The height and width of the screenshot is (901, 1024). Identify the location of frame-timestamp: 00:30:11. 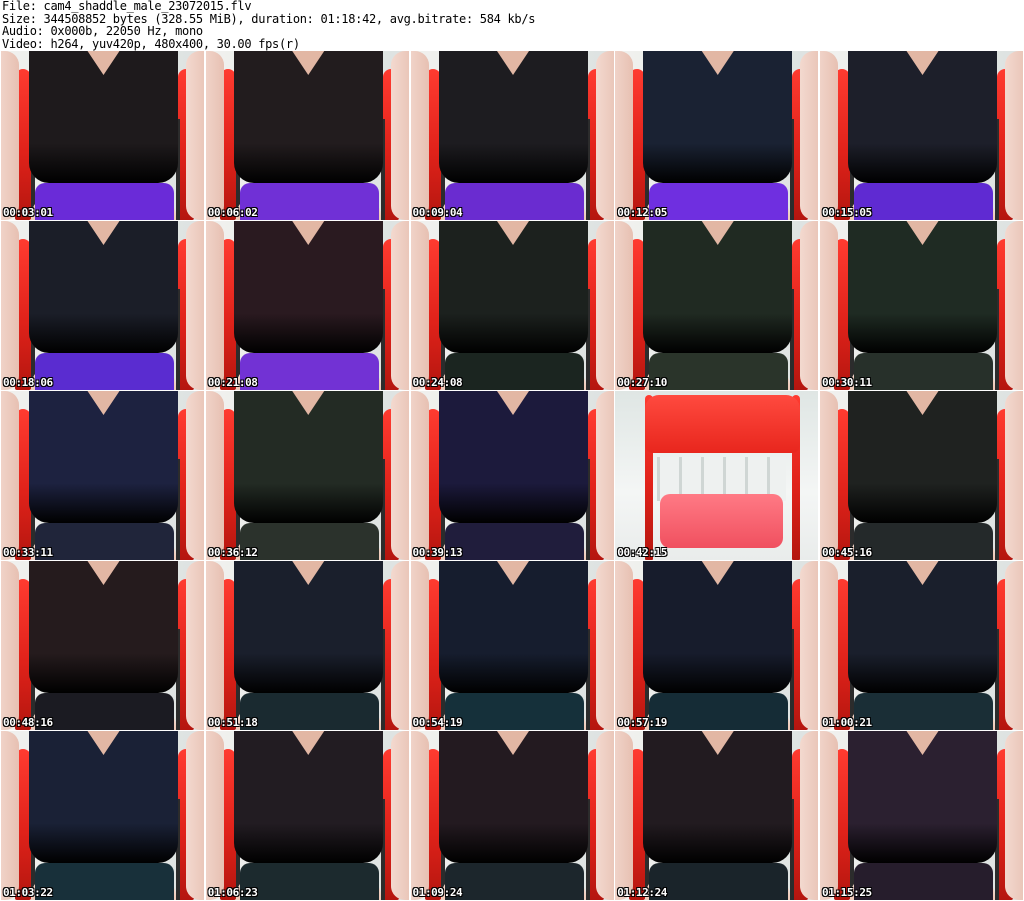
(847, 382).